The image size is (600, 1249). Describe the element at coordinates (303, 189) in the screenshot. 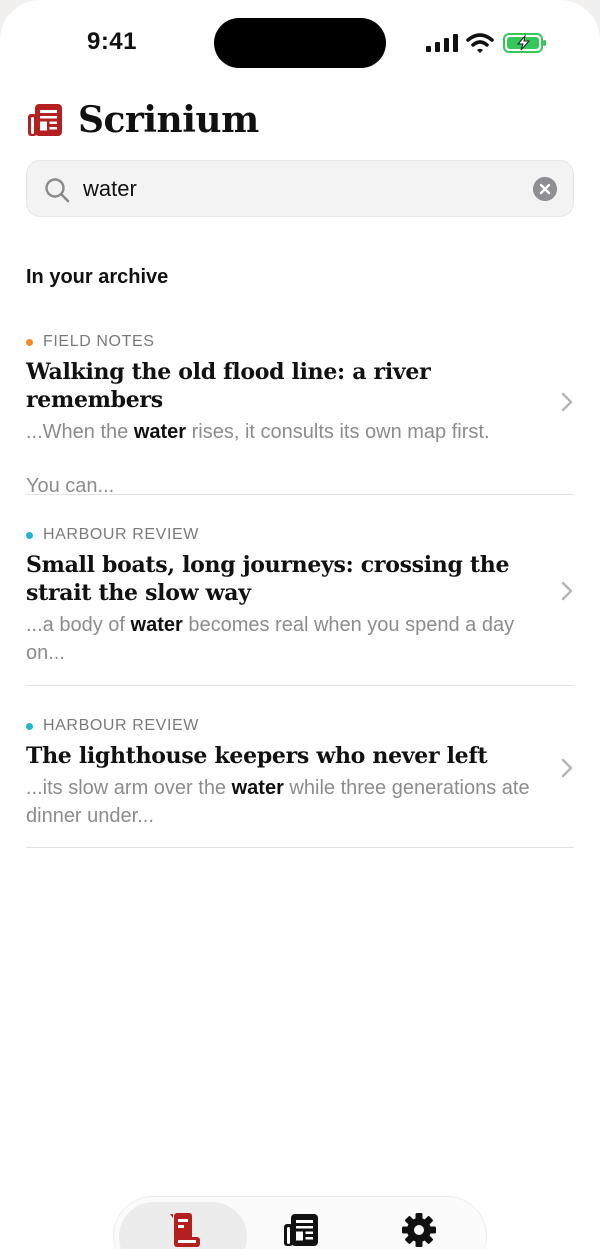

I see `search-input` at that location.